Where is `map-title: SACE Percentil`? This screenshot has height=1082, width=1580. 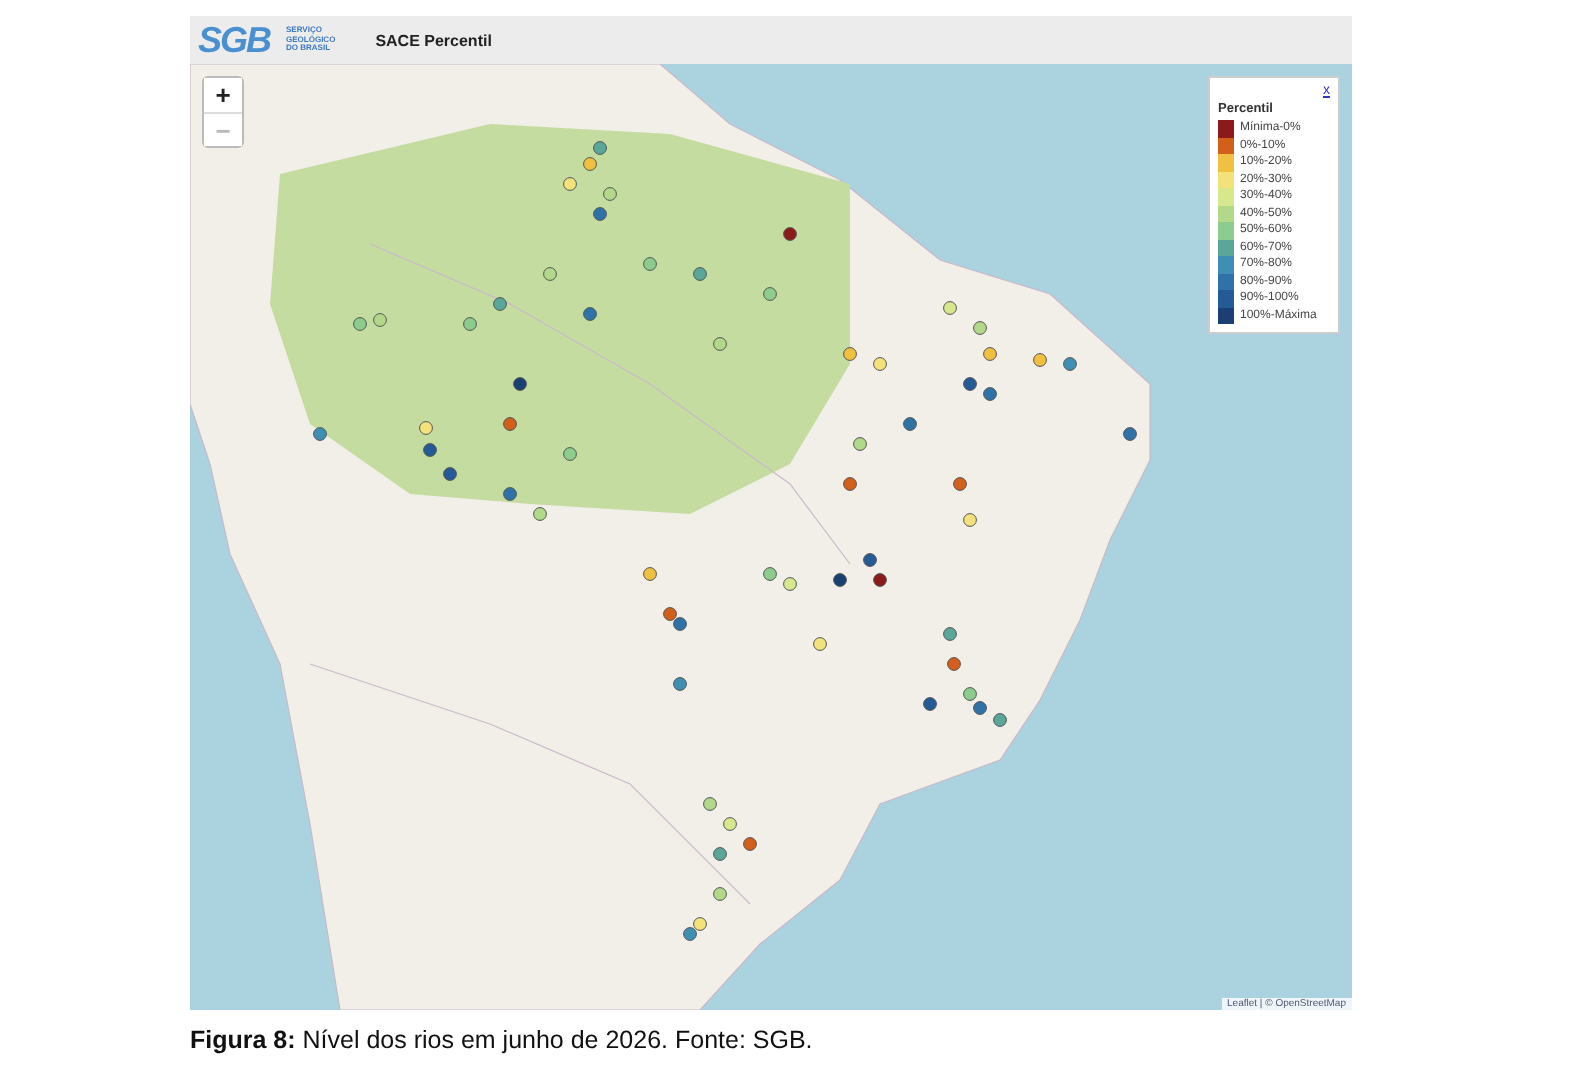 map-title: SACE Percentil is located at coordinates (433, 40).